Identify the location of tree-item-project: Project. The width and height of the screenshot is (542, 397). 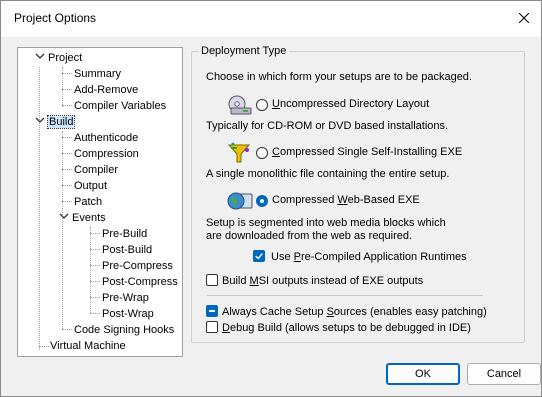
(65, 58).